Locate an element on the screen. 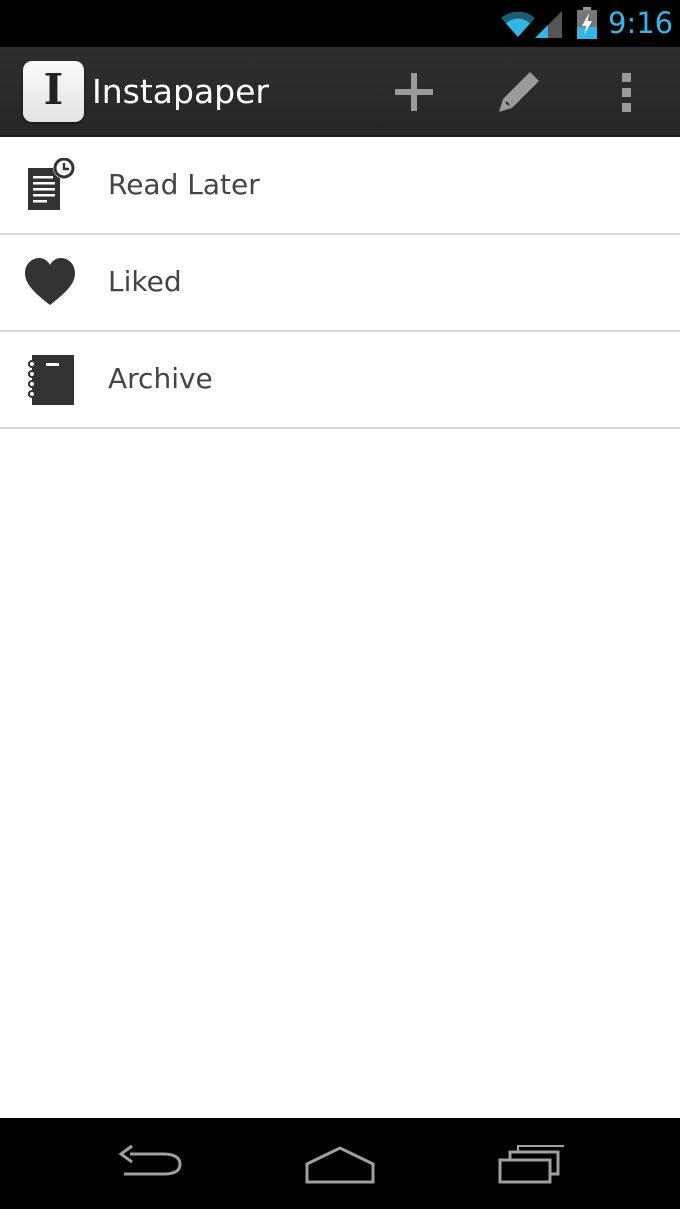 This screenshot has width=680, height=1209. recent-apps-icon is located at coordinates (531, 1164).